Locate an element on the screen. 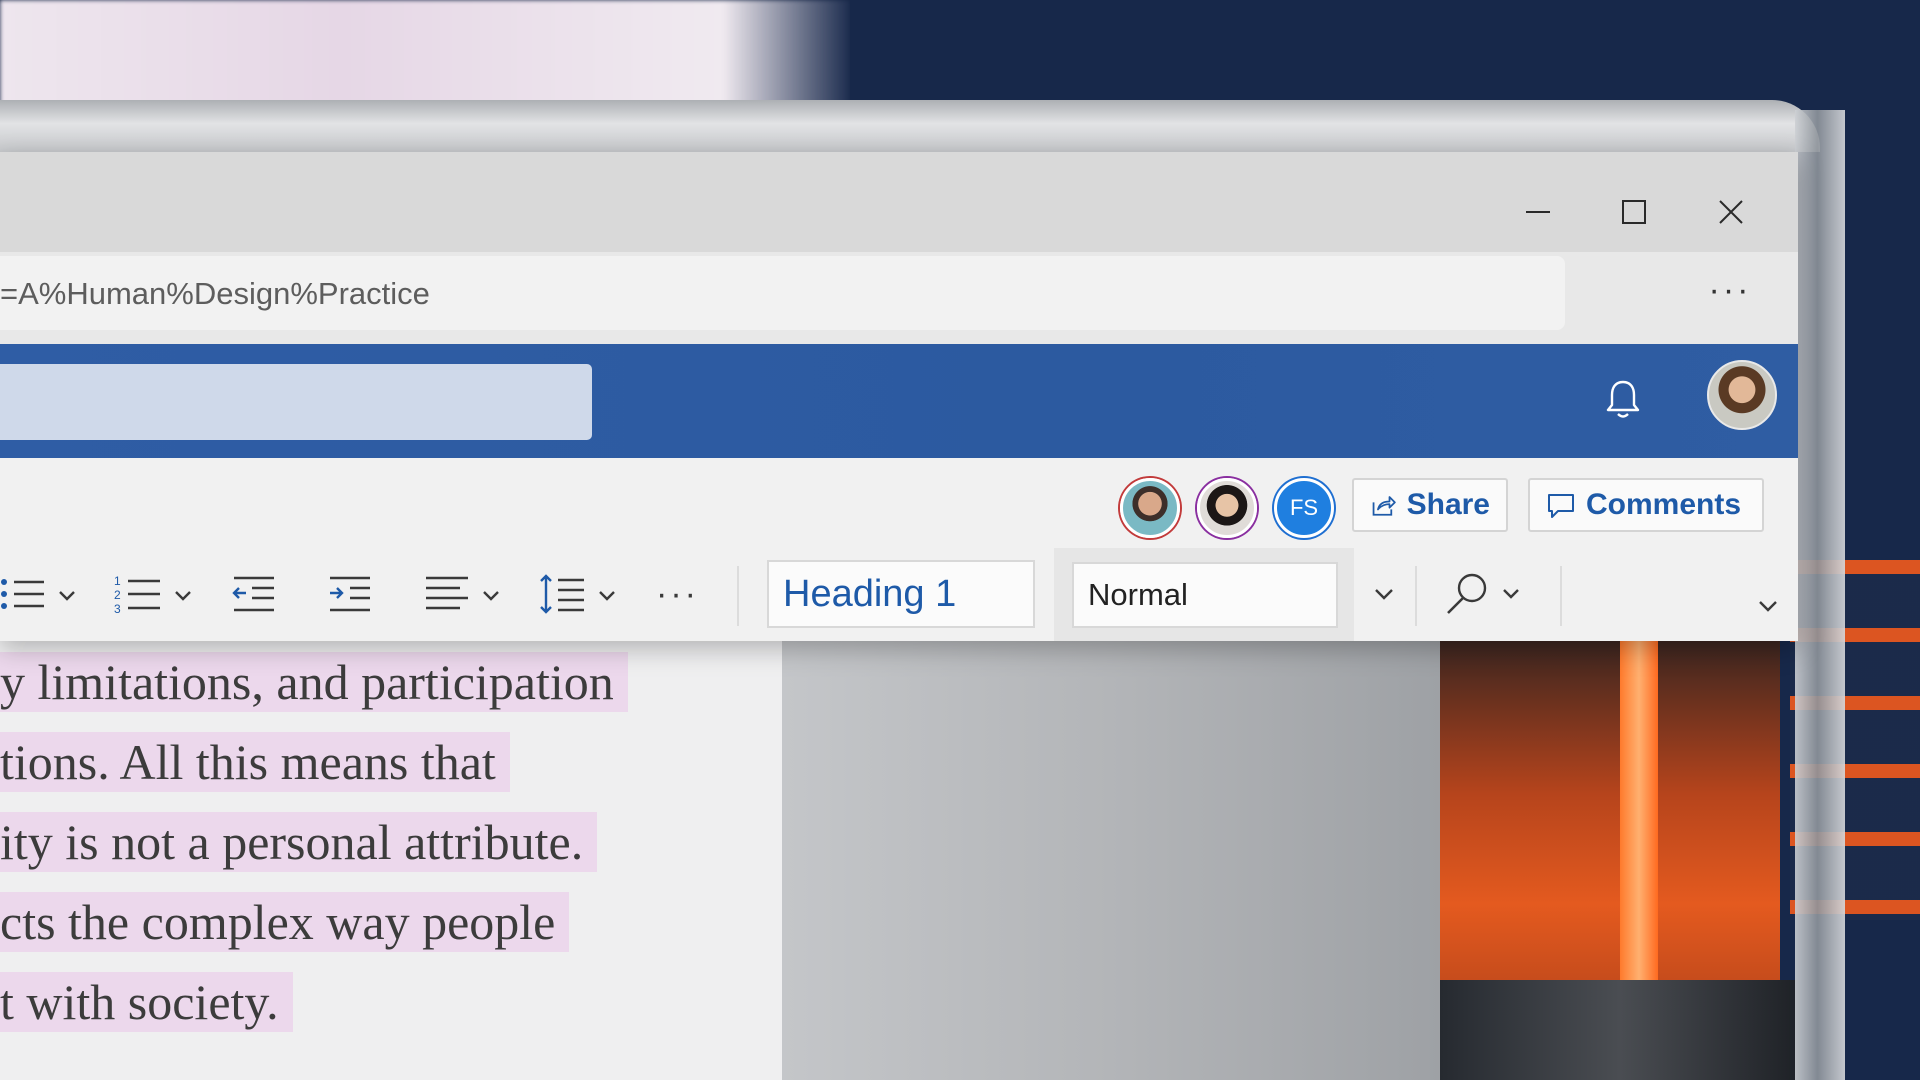  collaboration-bar: FS Share Comments is located at coordinates (899, 503).